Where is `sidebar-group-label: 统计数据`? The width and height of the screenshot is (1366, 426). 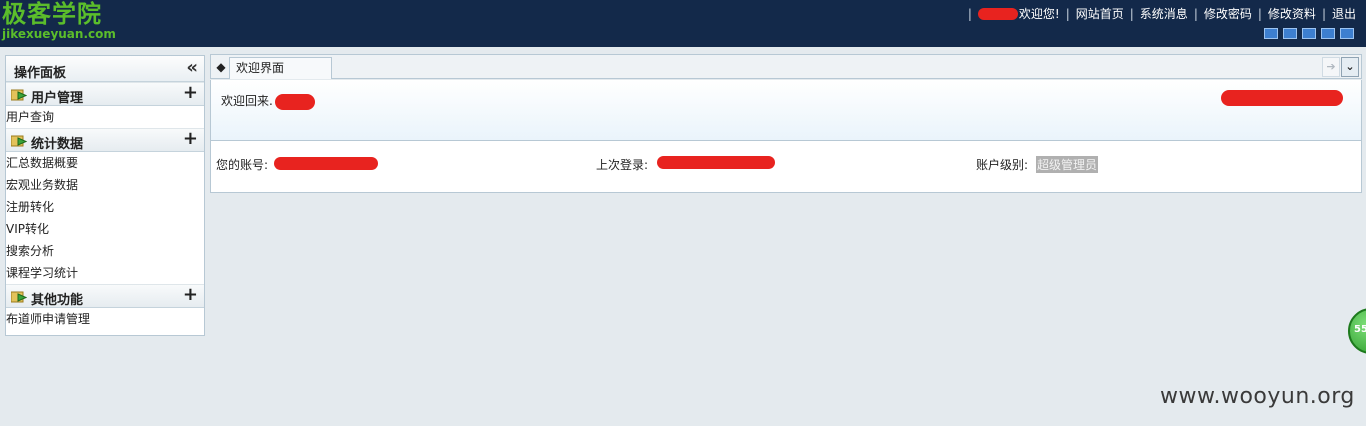 sidebar-group-label: 统计数据 is located at coordinates (57, 144).